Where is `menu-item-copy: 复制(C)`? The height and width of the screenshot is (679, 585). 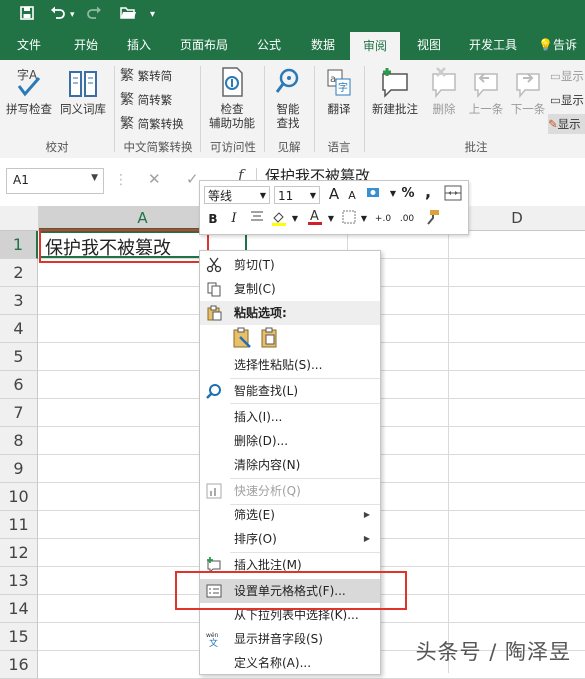
menu-item-copy: 复制(C) is located at coordinates (290, 289).